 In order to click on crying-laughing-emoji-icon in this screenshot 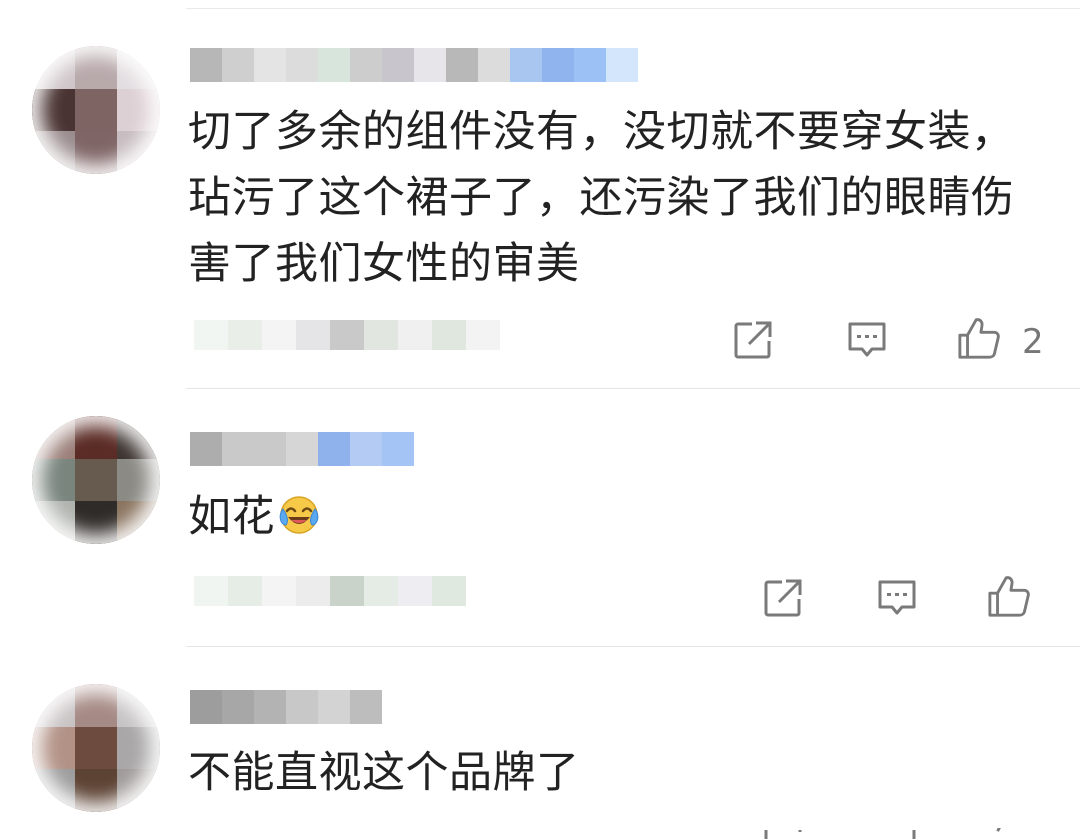, I will do `click(299, 515)`.